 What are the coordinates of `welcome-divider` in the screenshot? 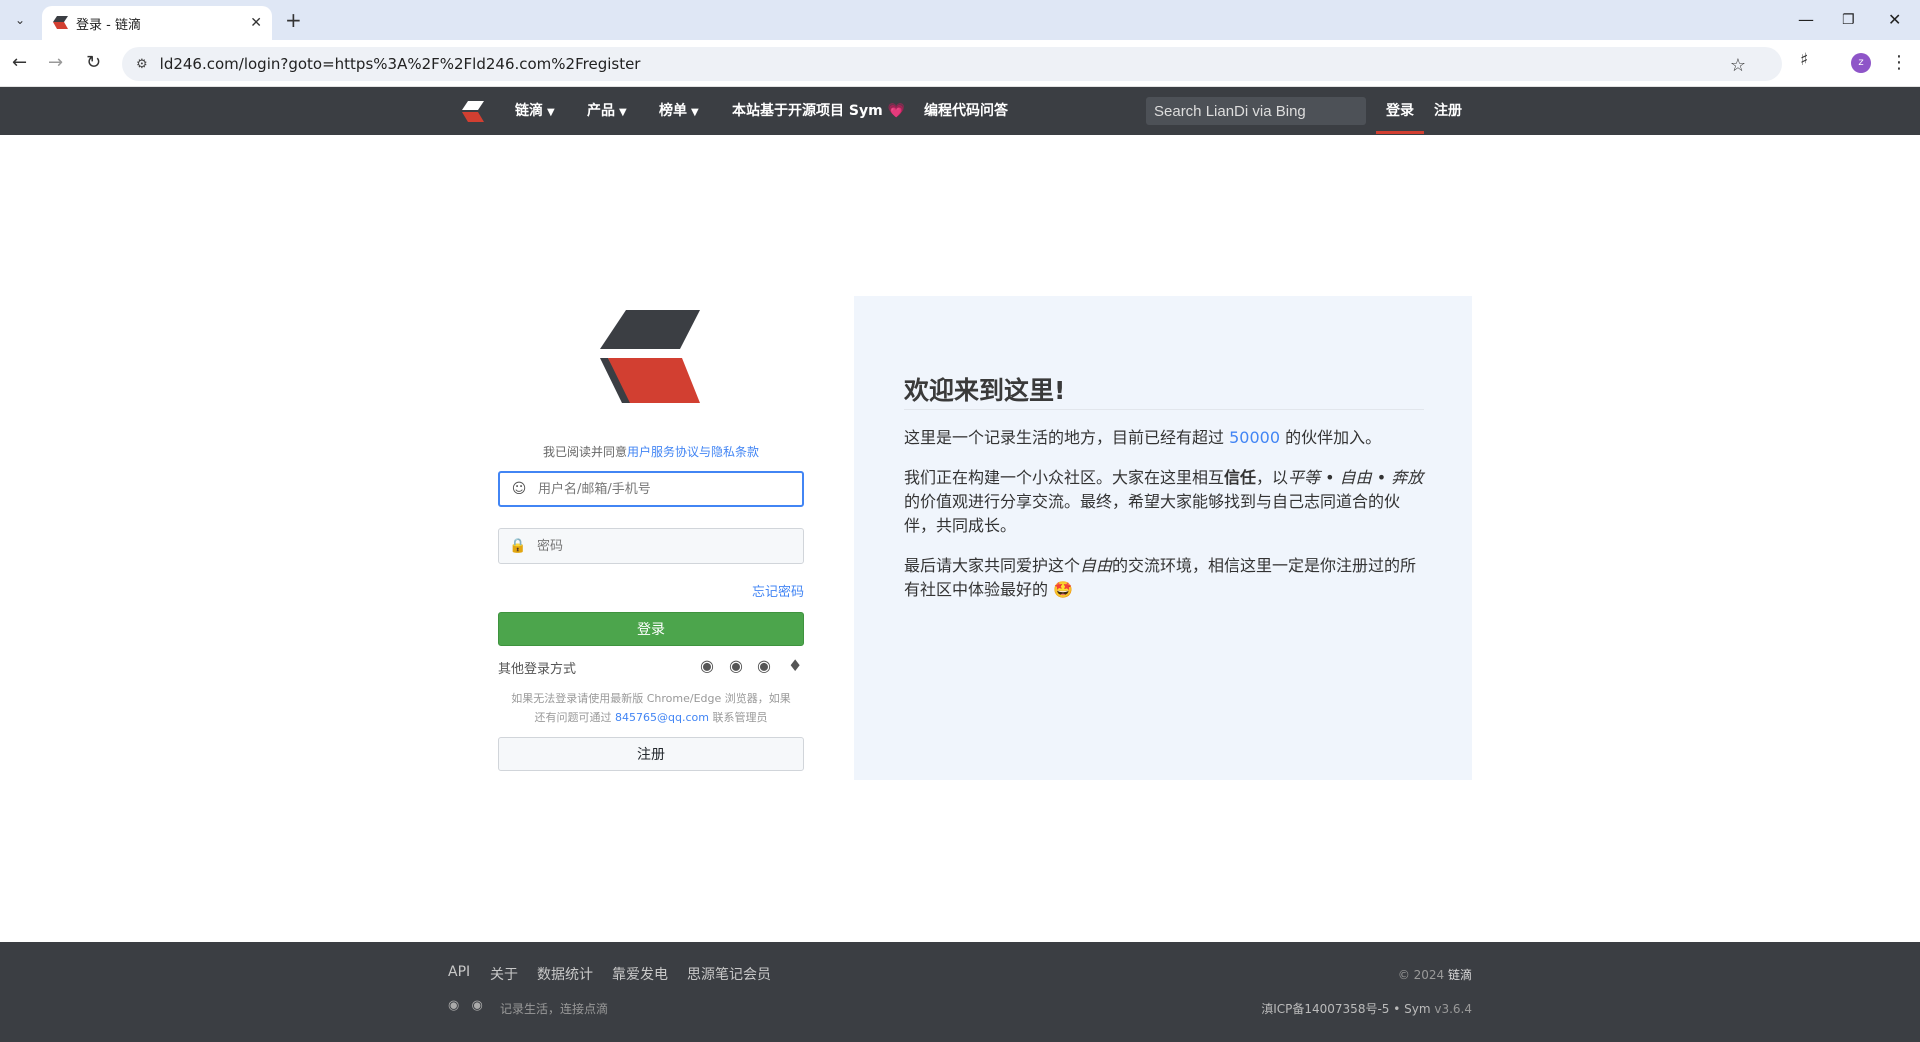 It's located at (1164, 409).